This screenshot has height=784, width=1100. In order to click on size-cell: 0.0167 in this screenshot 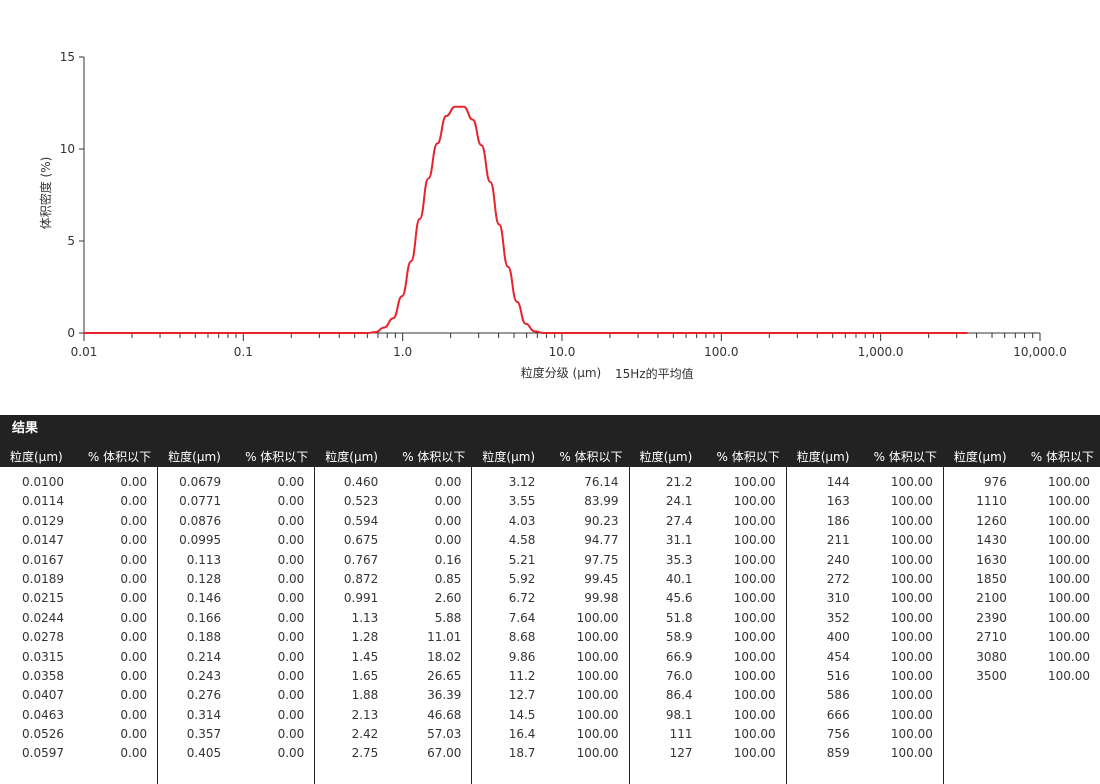, I will do `click(43, 559)`.